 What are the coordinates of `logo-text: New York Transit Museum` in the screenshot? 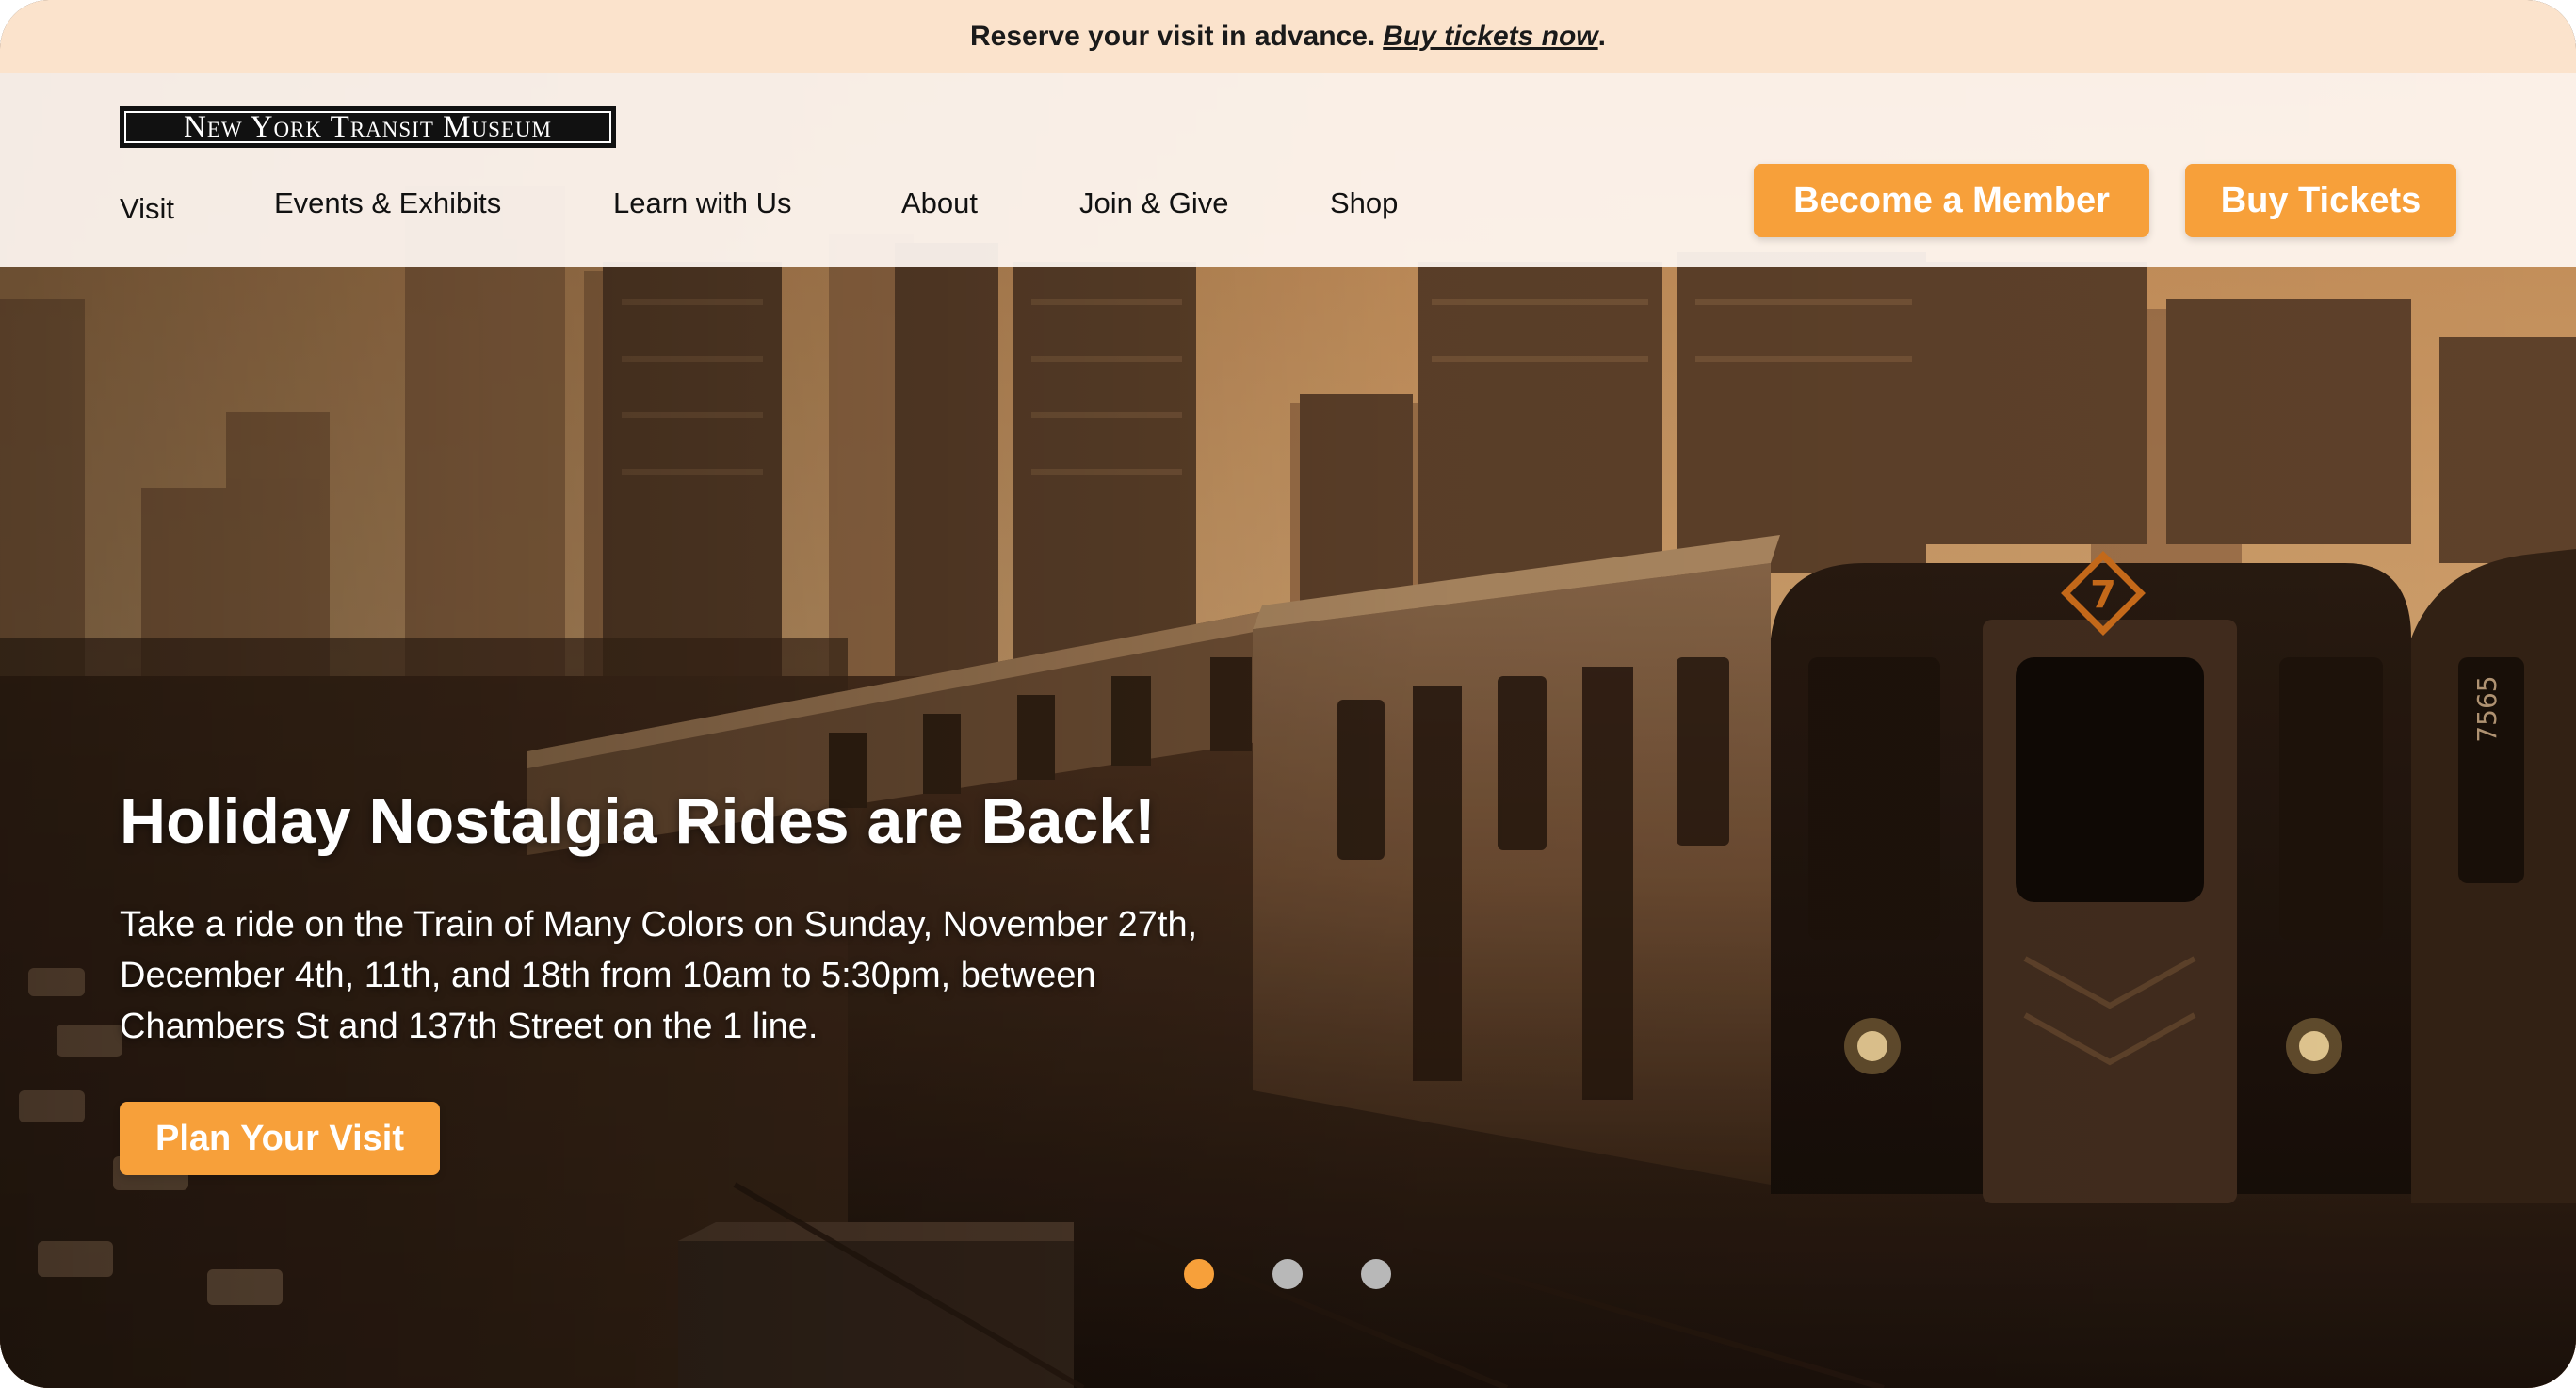 It's located at (368, 127).